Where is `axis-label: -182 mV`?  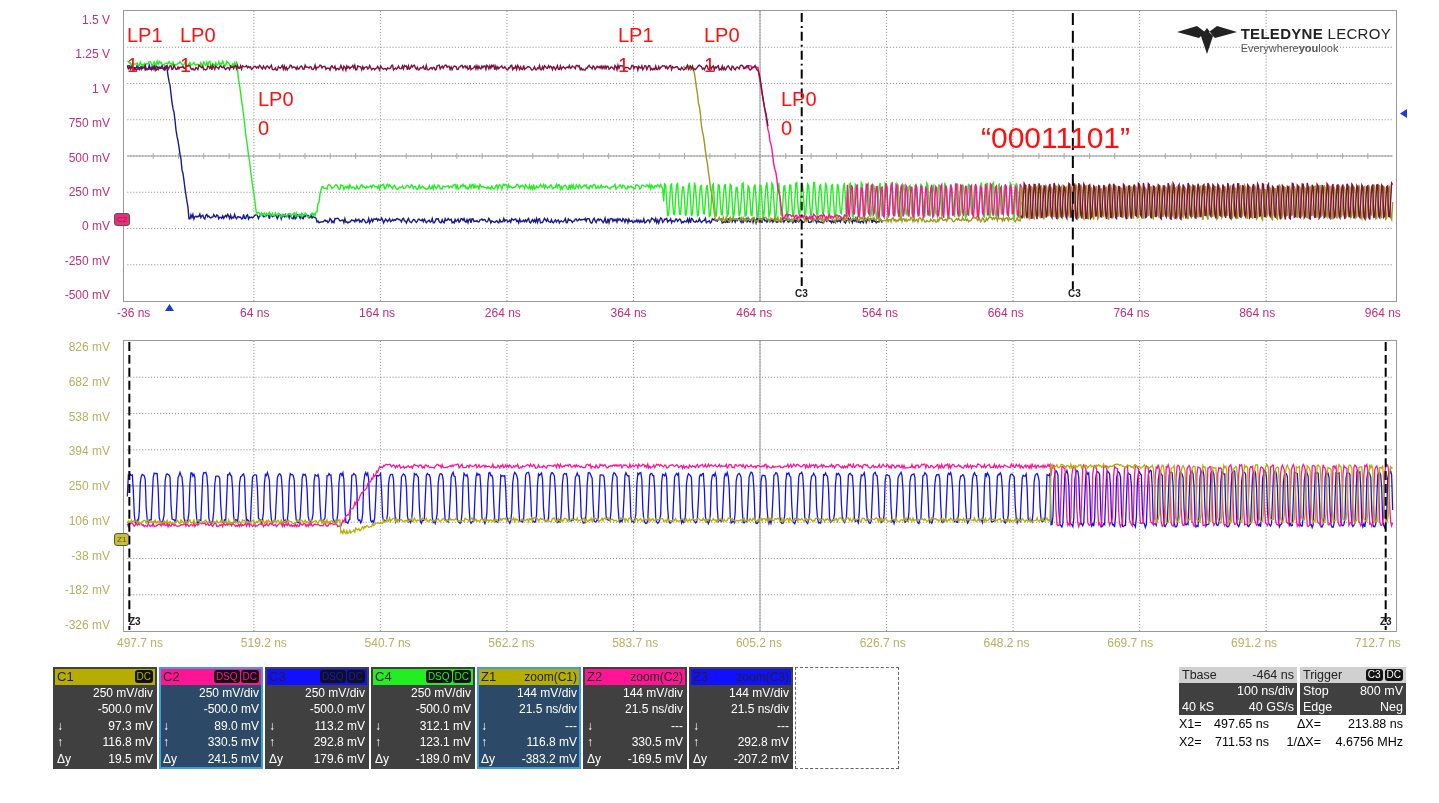 axis-label: -182 mV is located at coordinates (87, 590).